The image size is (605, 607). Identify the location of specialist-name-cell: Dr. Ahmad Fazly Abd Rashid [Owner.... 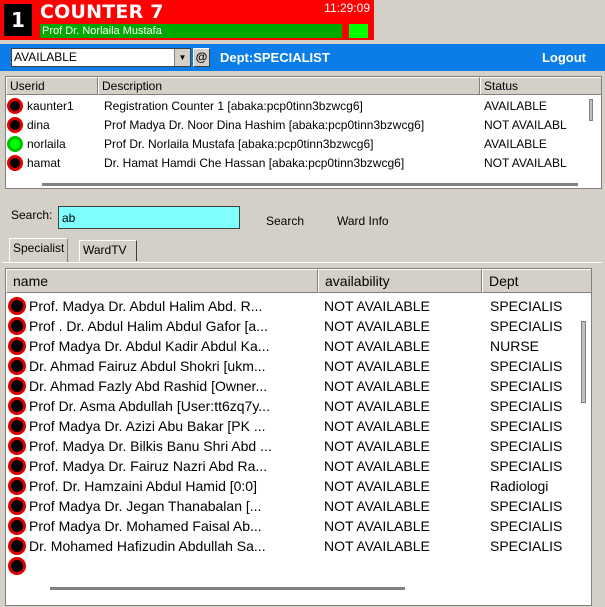
(148, 386).